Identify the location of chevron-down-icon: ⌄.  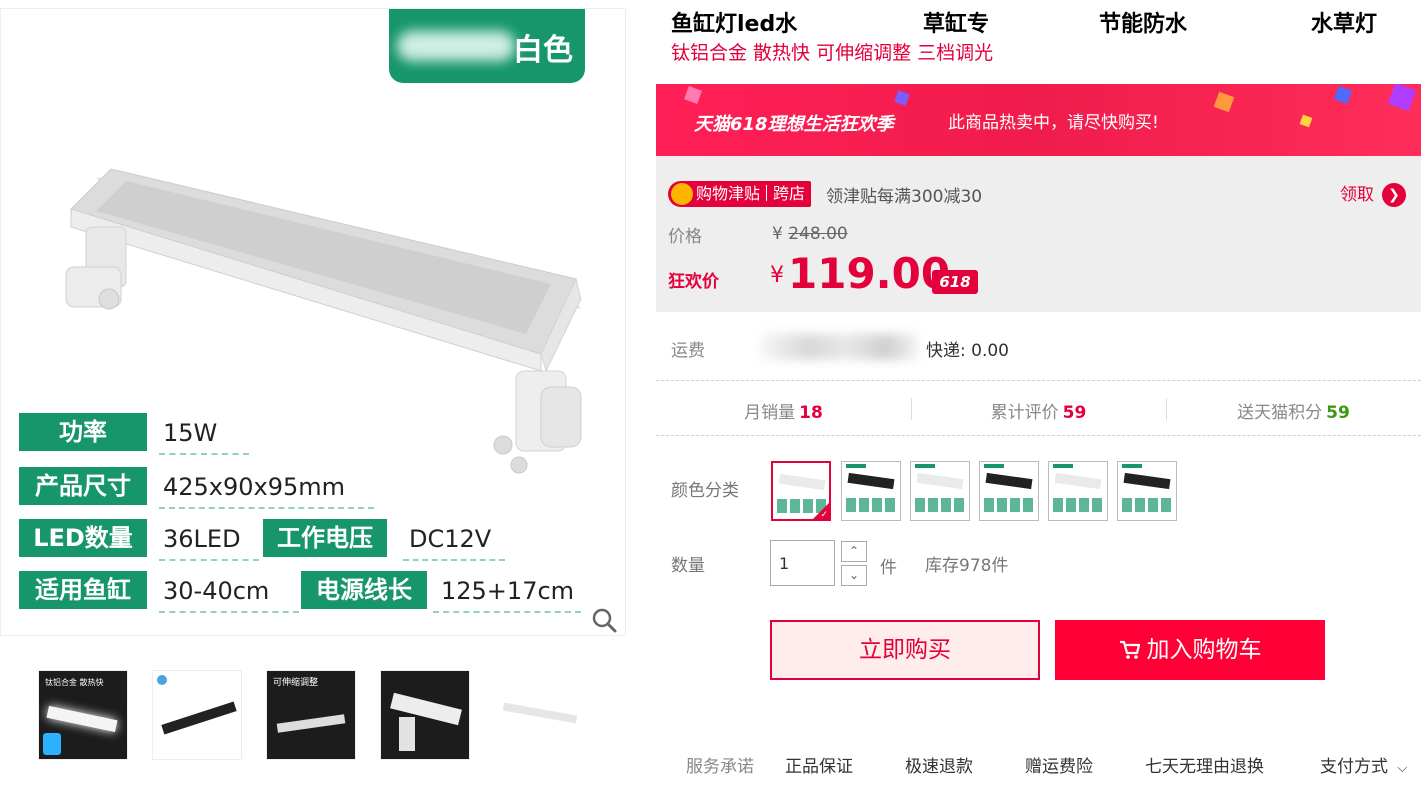
(854, 575).